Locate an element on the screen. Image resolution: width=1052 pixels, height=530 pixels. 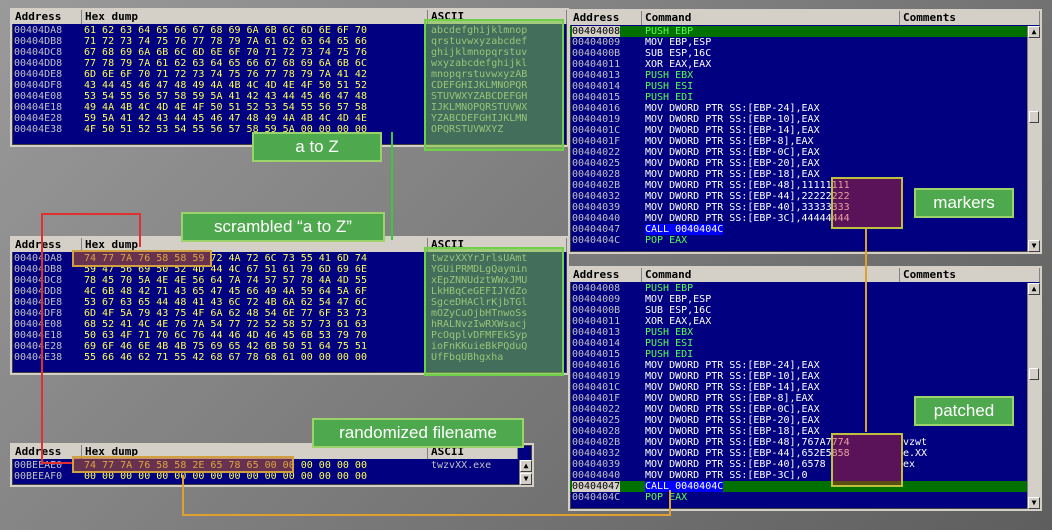
row-command: MOV DWORD PTR SS:[EBP-0C],EAX is located at coordinates (732, 152).